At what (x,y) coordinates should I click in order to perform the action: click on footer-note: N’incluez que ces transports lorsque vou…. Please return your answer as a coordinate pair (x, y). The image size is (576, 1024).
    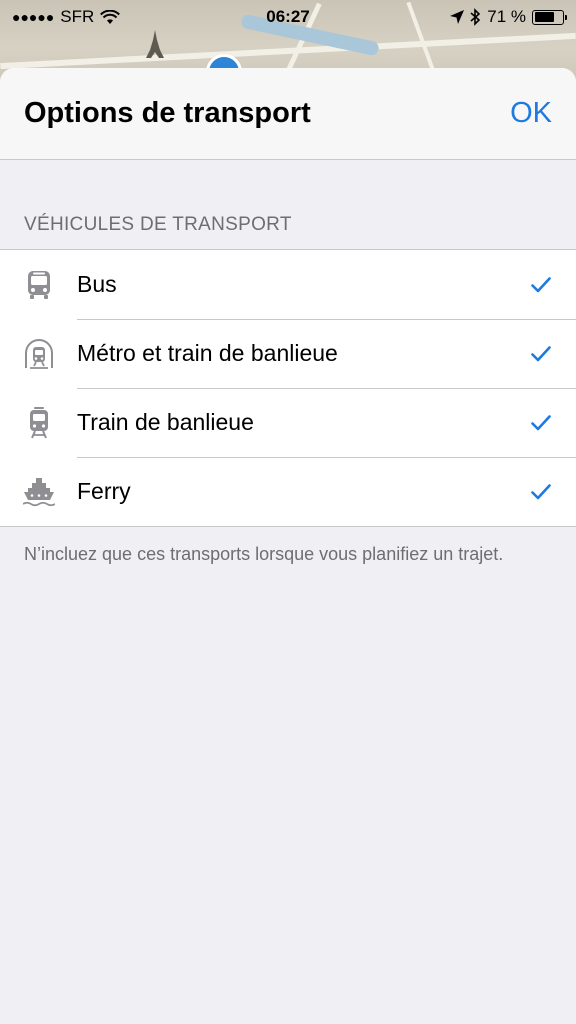
    Looking at the image, I should click on (264, 554).